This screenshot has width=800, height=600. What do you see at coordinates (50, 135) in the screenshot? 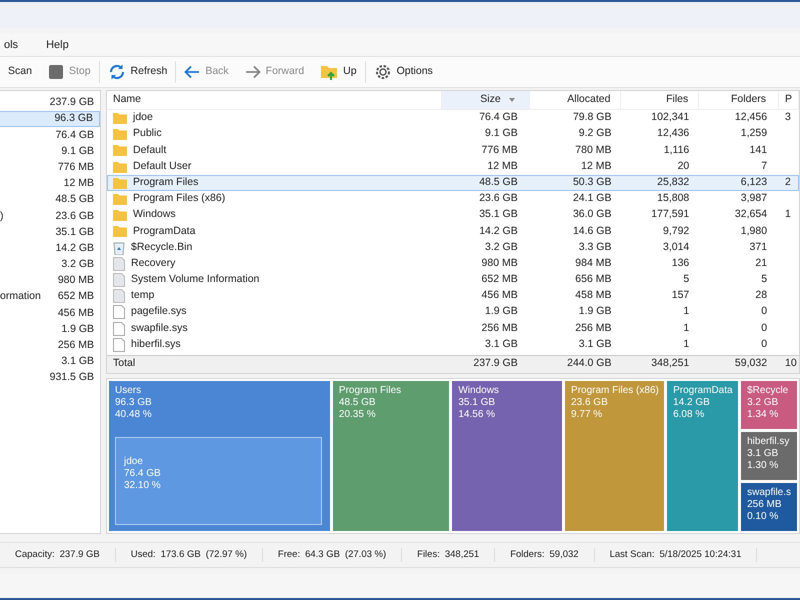
I see `tree-item: 76.4 GB` at bounding box center [50, 135].